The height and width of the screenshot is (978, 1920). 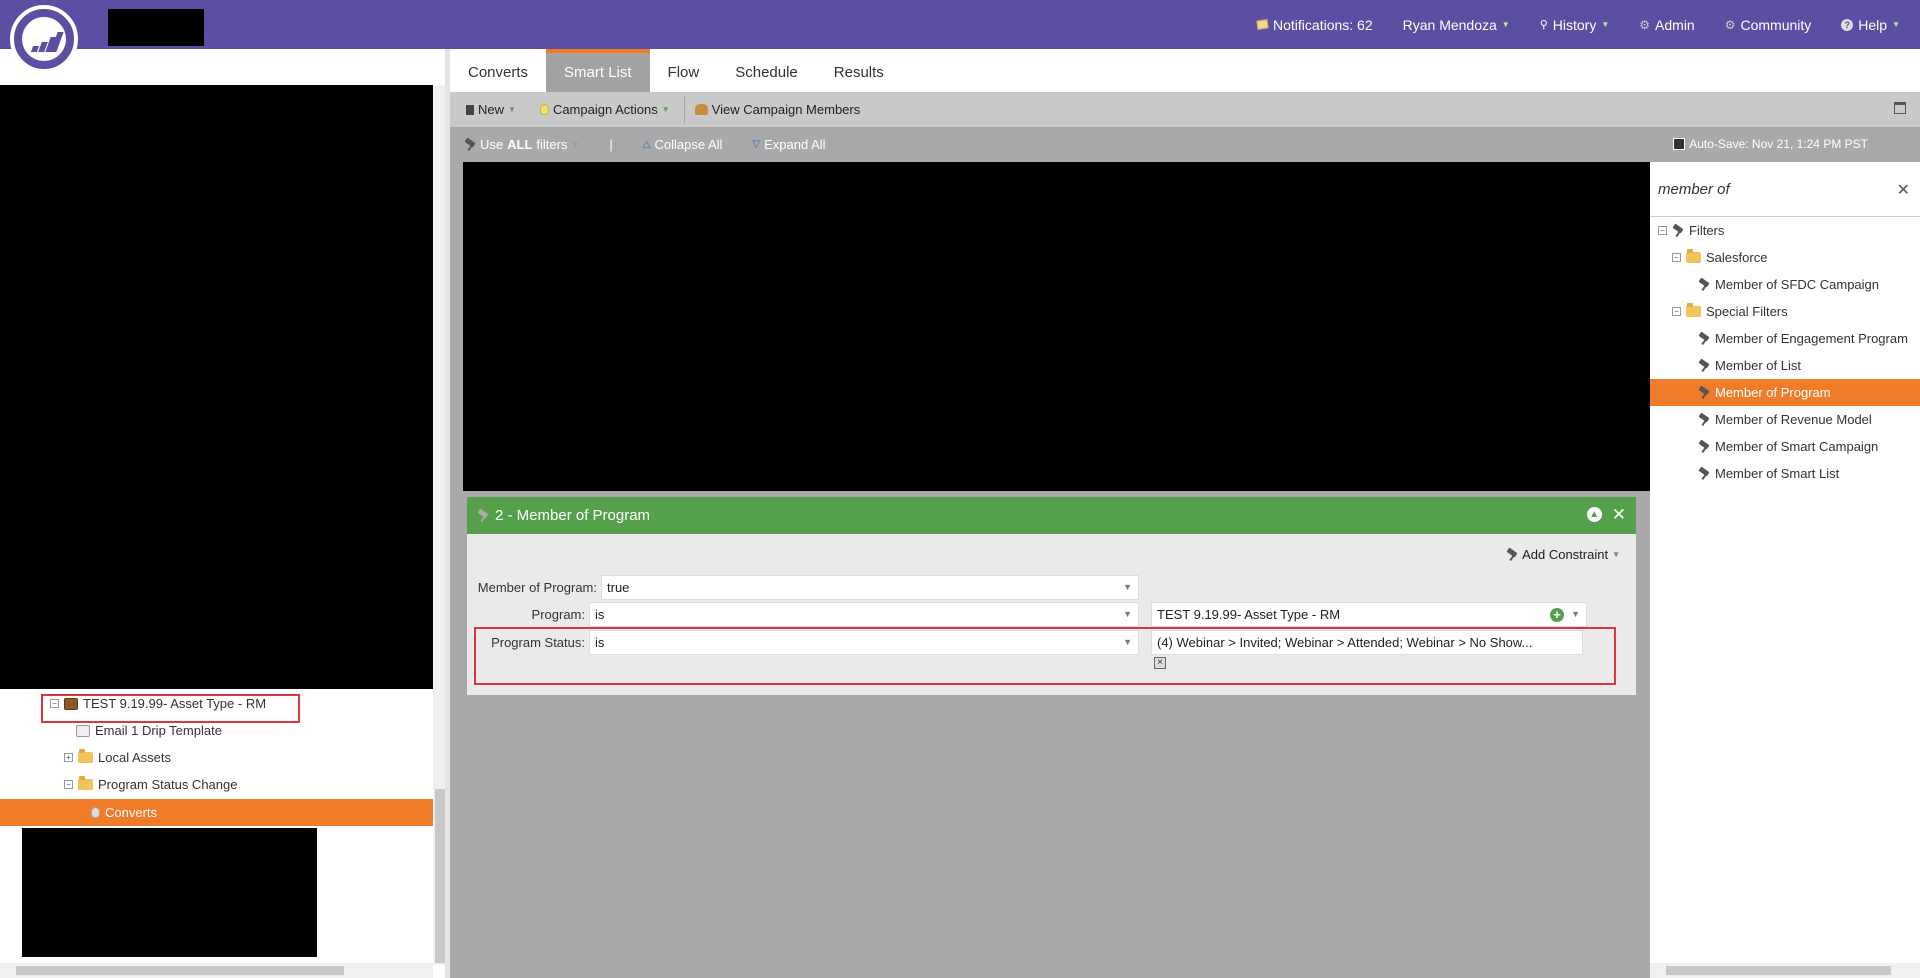 What do you see at coordinates (470, 109) in the screenshot?
I see `new-doc-icon` at bounding box center [470, 109].